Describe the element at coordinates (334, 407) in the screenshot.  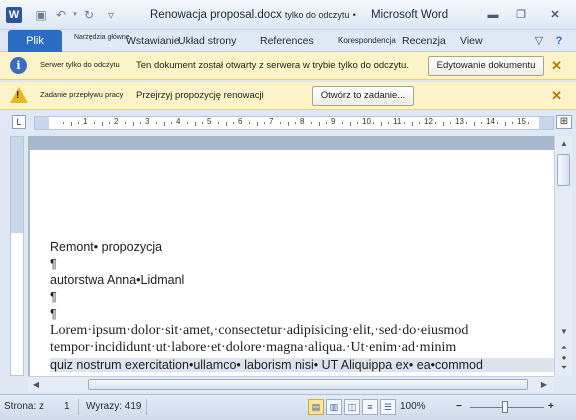
I see `full-screen-reading-icon: ▥` at that location.